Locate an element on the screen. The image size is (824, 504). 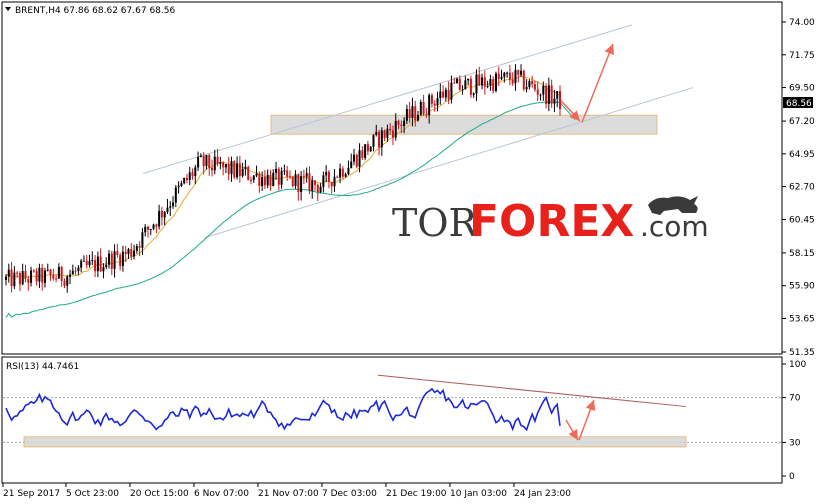
watermark: TOR FOREX .com is located at coordinates (550, 221).